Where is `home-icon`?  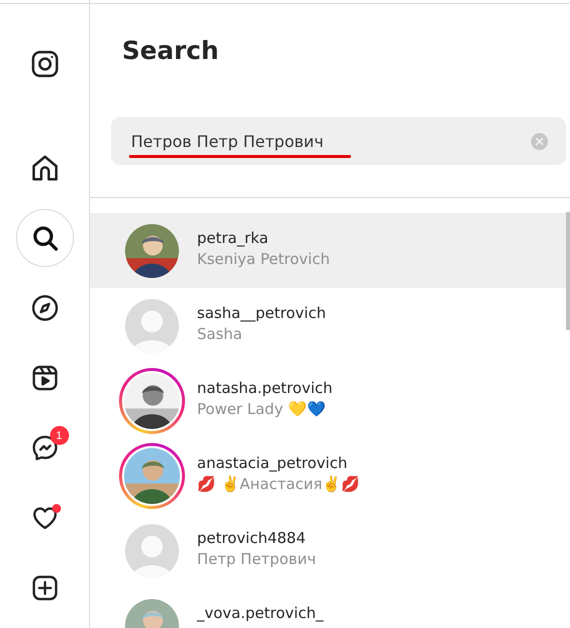
home-icon is located at coordinates (45, 168).